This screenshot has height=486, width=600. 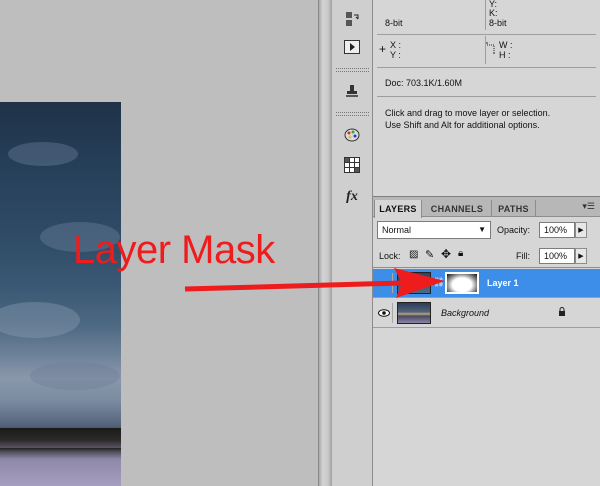 I want to click on opacity-arrow-icon: ▶, so click(x=581, y=230).